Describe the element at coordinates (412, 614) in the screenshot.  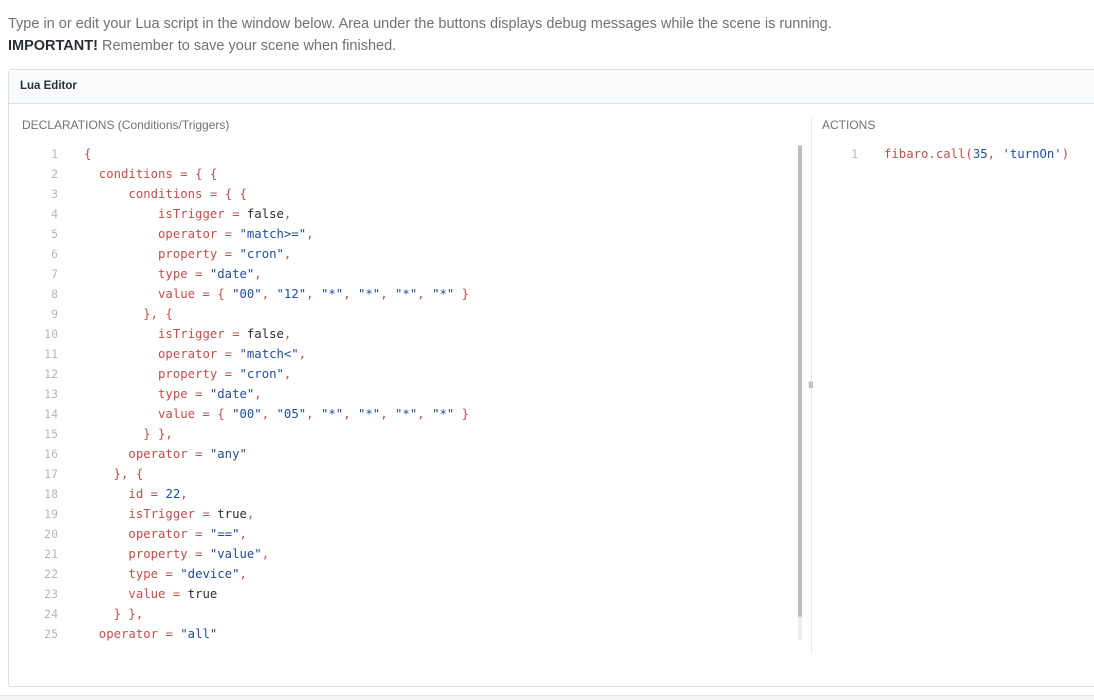
I see `code-line: 24 } },` at that location.